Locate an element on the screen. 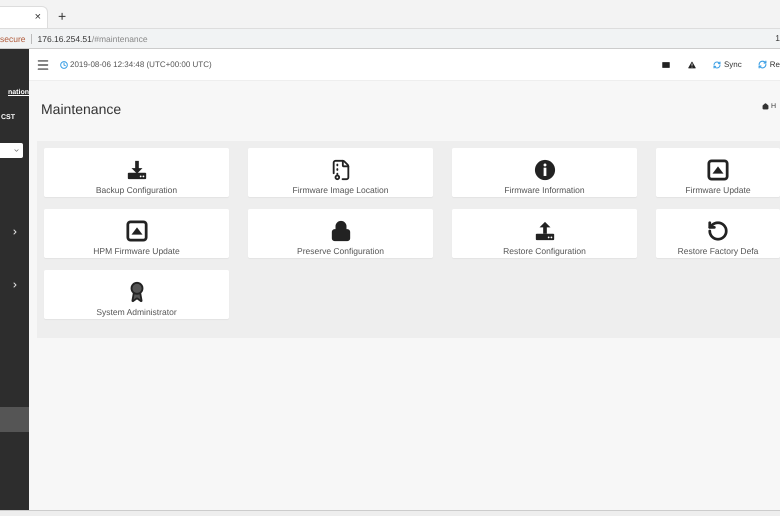 The height and width of the screenshot is (516, 780). refresh-icon is located at coordinates (762, 64).